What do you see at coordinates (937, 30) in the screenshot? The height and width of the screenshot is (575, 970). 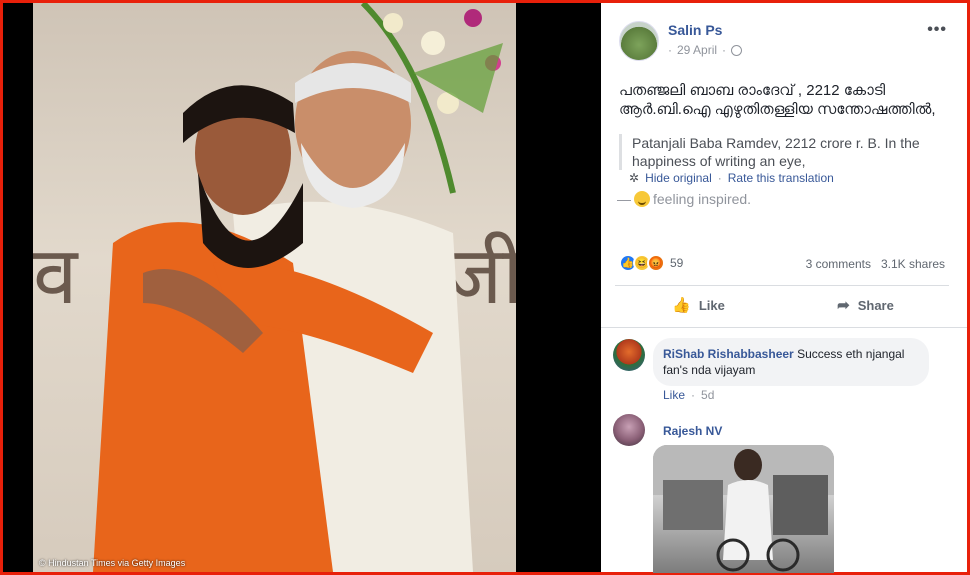 I see `more-options-icon: •••` at bounding box center [937, 30].